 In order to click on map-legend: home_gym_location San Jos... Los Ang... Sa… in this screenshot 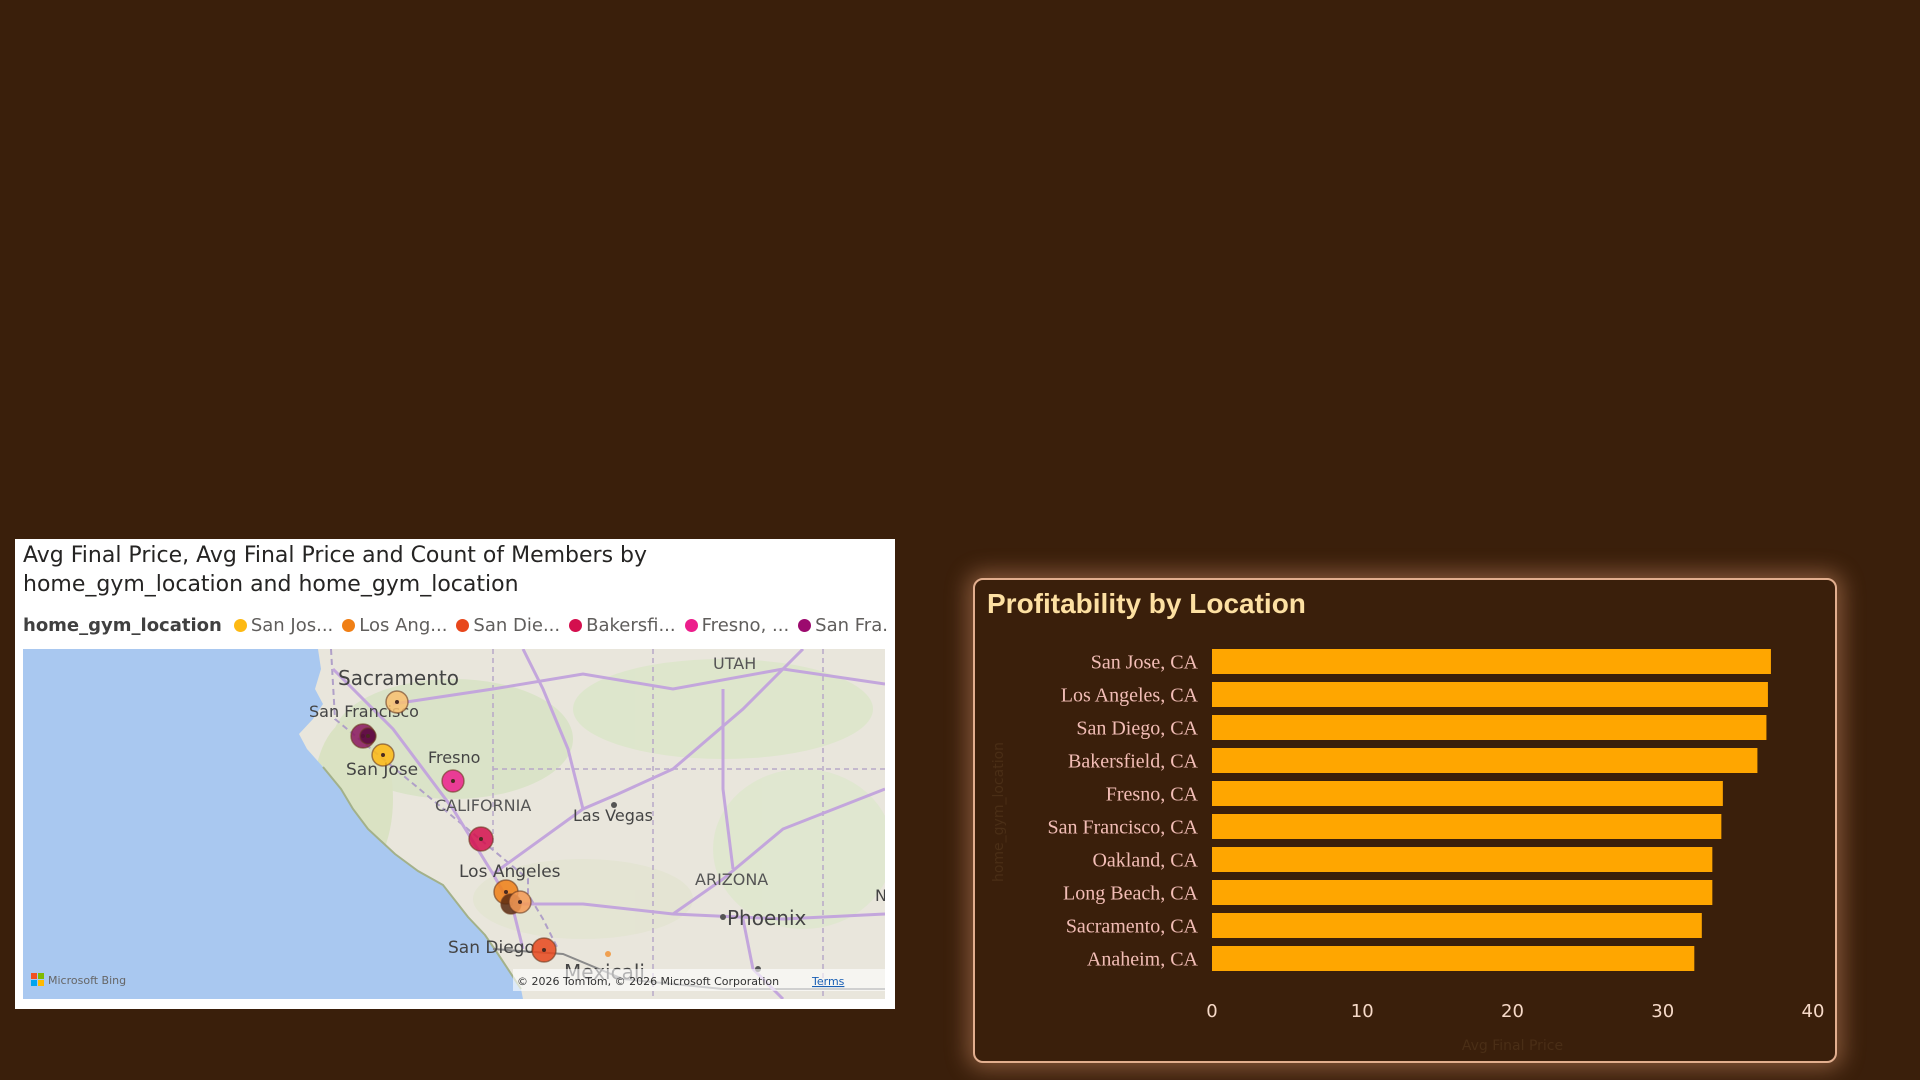, I will do `click(455, 625)`.